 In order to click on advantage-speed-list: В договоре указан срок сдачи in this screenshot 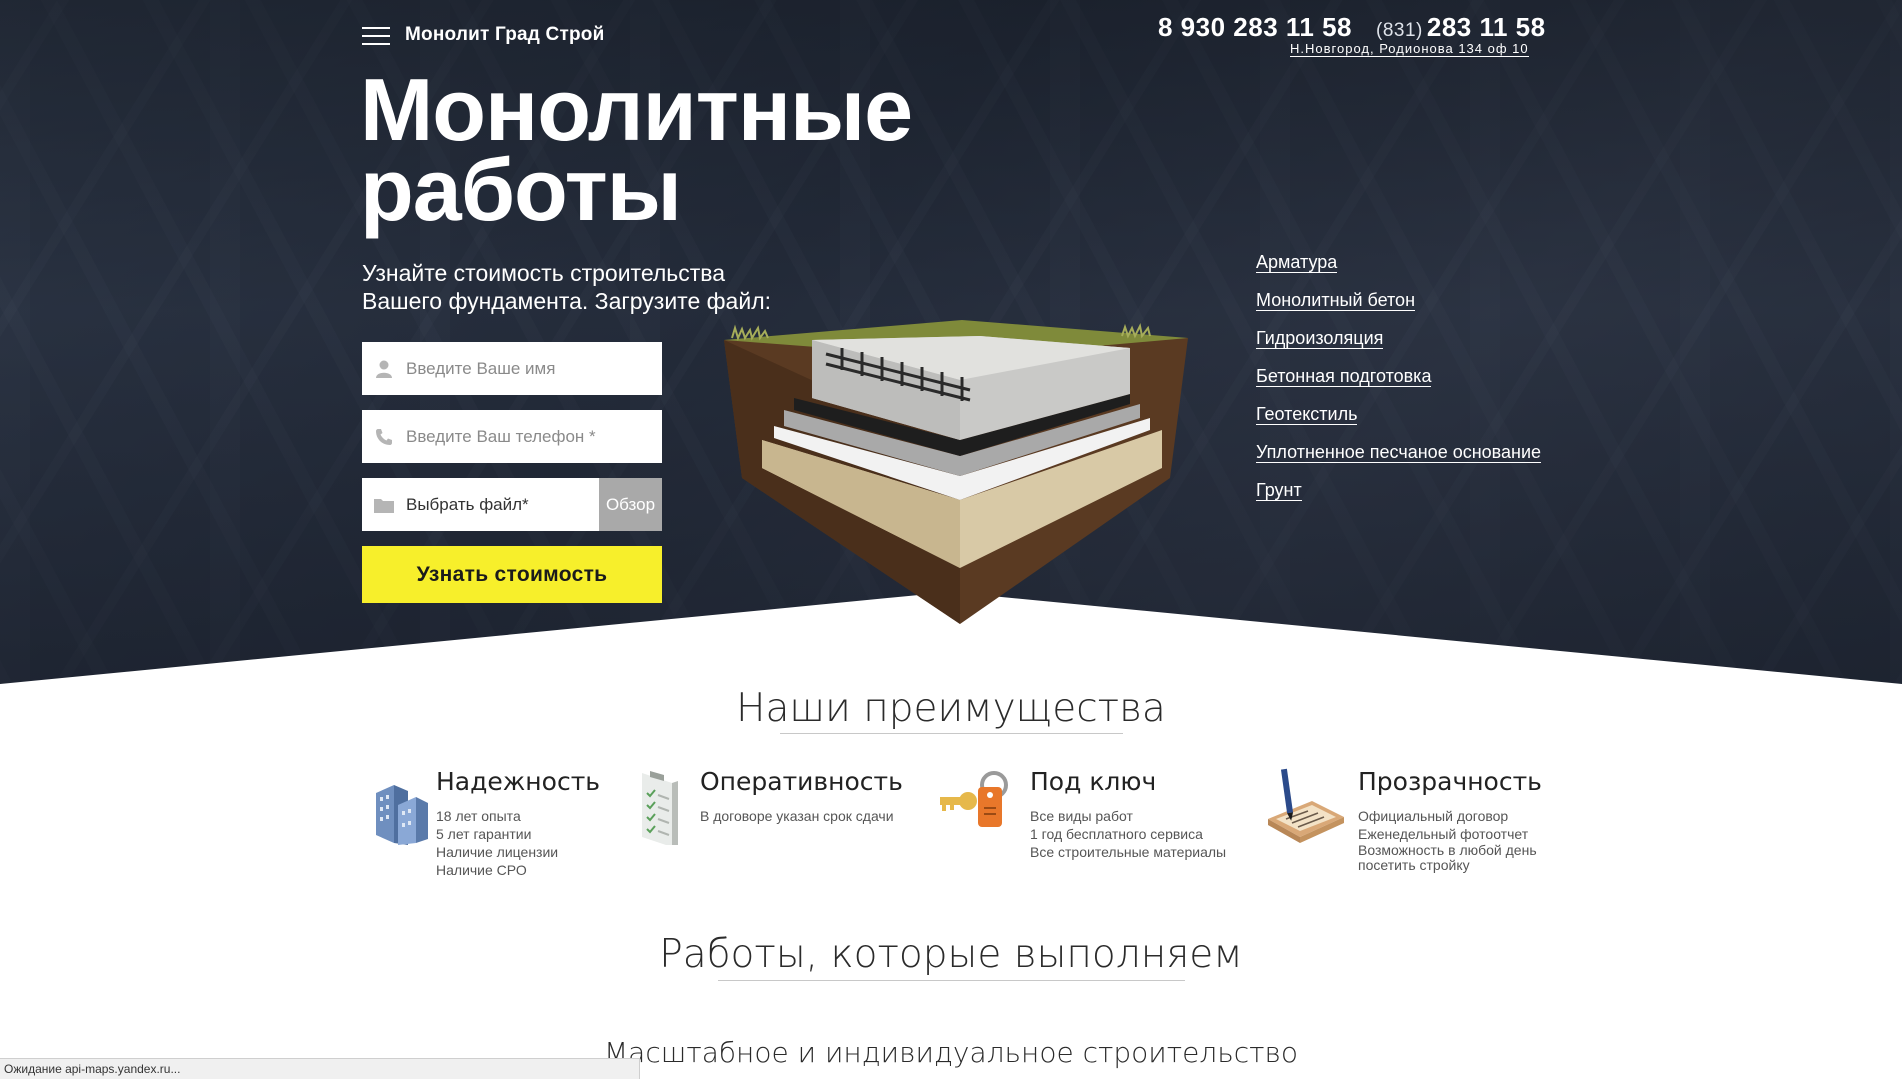, I will do `click(797, 816)`.